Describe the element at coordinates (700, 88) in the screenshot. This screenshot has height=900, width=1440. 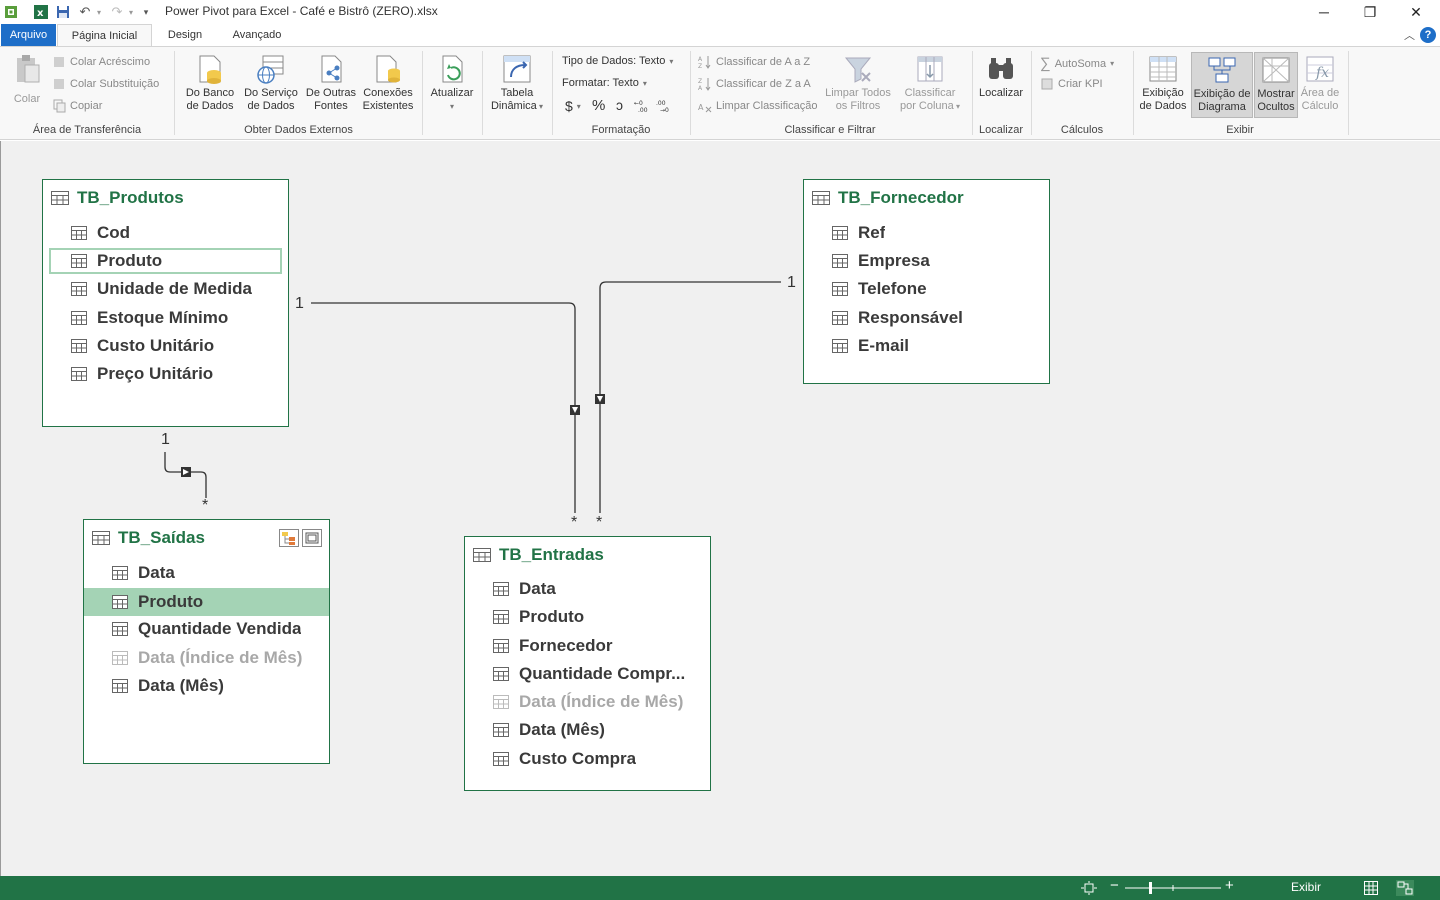
I see `svg-text: A` at that location.